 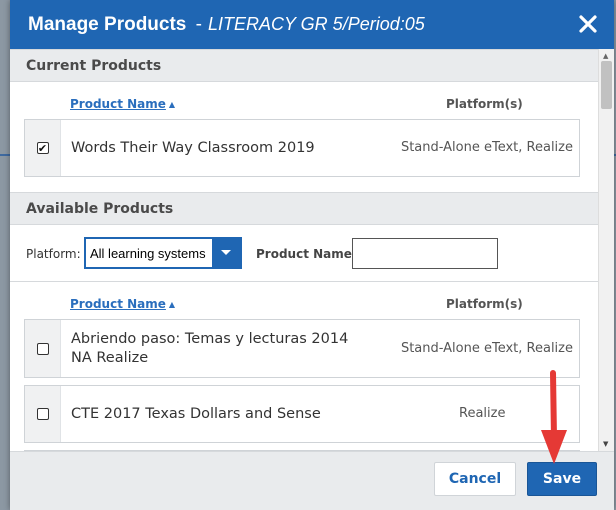 What do you see at coordinates (316, 24) in the screenshot?
I see `dialog-subtitle: LITERACY GR 5/Period:05` at bounding box center [316, 24].